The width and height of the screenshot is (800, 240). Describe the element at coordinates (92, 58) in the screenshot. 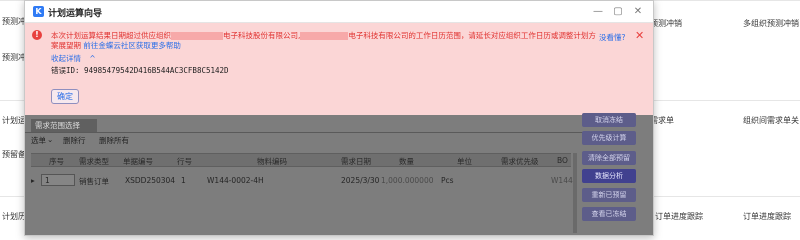

I see `chevron-up-icon: ^` at that location.